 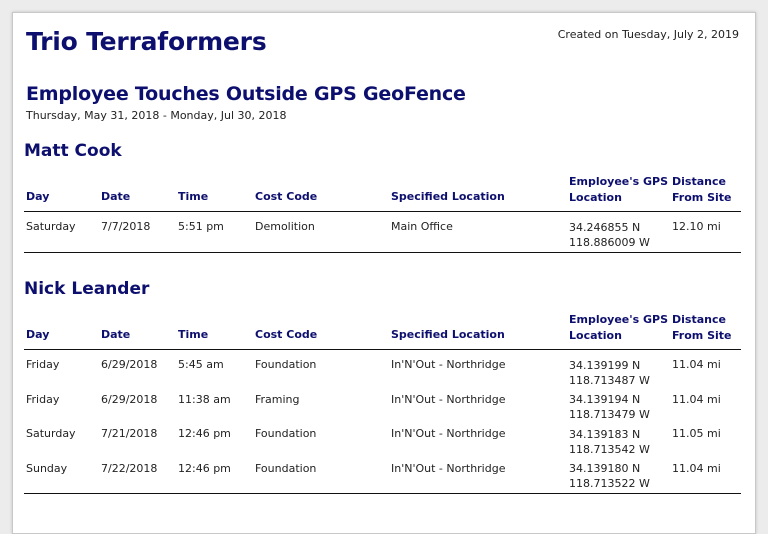 What do you see at coordinates (246, 94) in the screenshot?
I see `report-title: Employee Touches Outside GPS GeoFence` at bounding box center [246, 94].